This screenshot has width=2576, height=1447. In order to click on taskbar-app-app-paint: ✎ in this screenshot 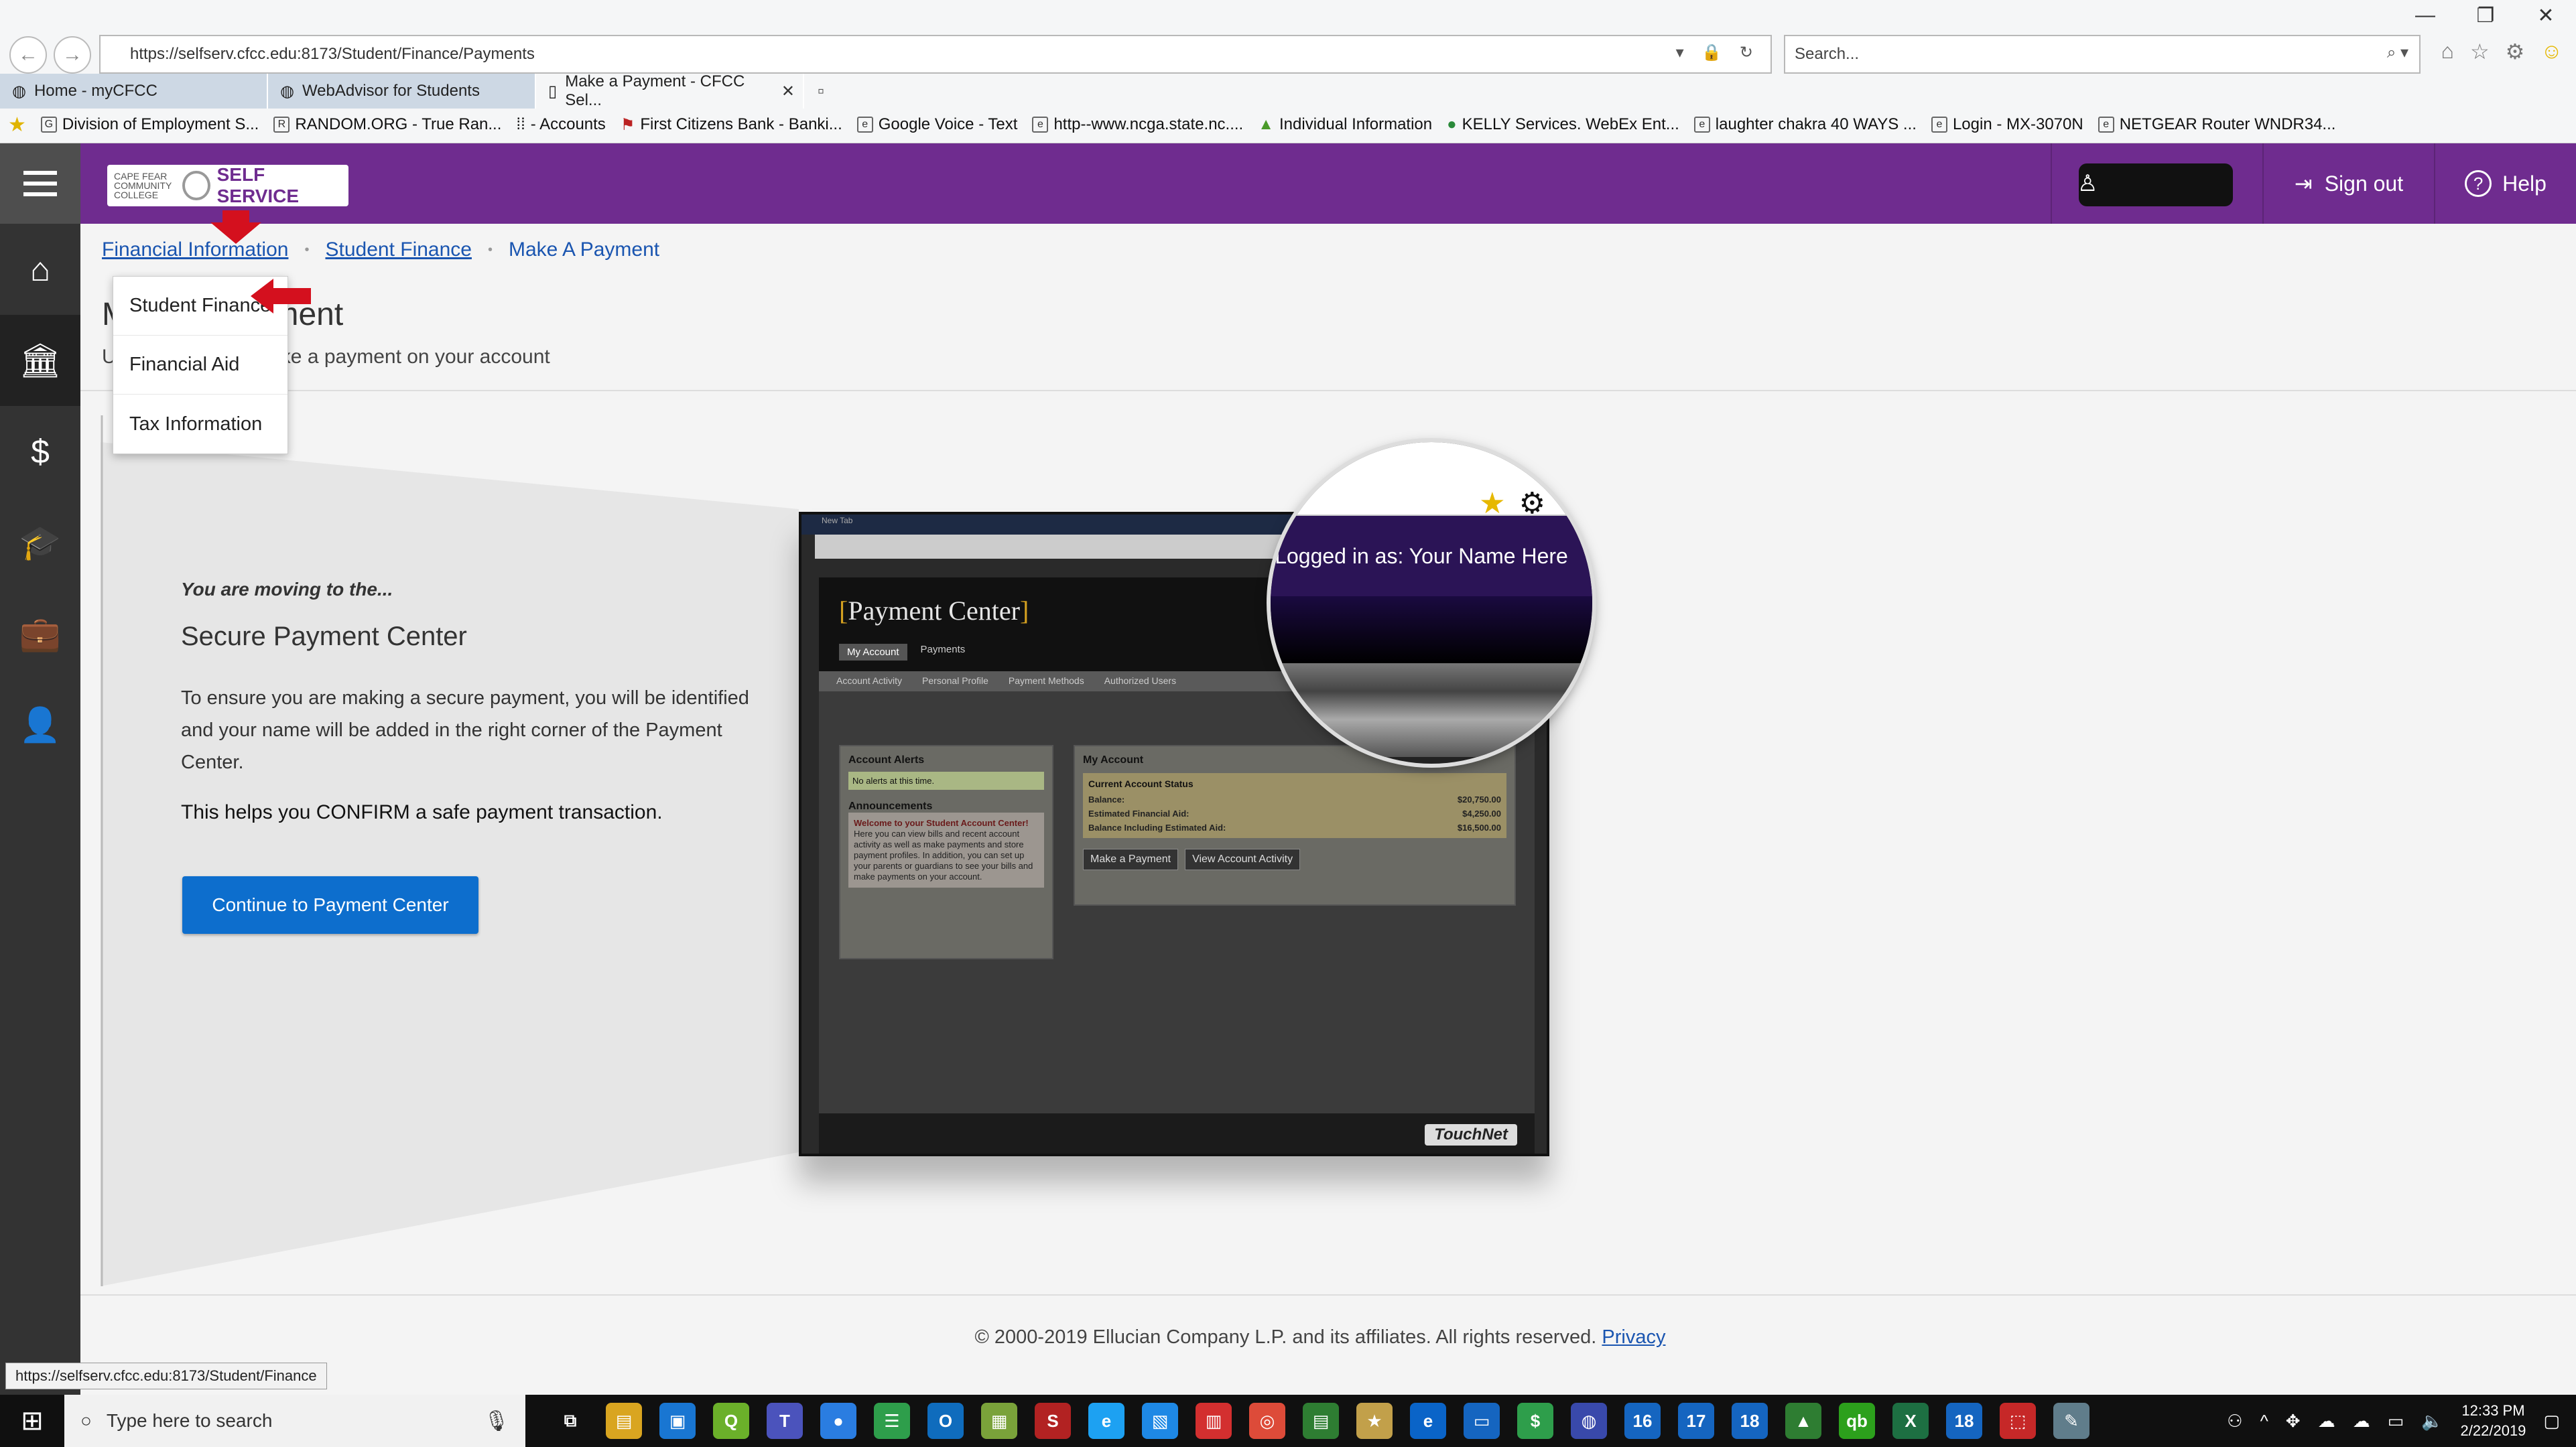, I will do `click(2071, 1421)`.